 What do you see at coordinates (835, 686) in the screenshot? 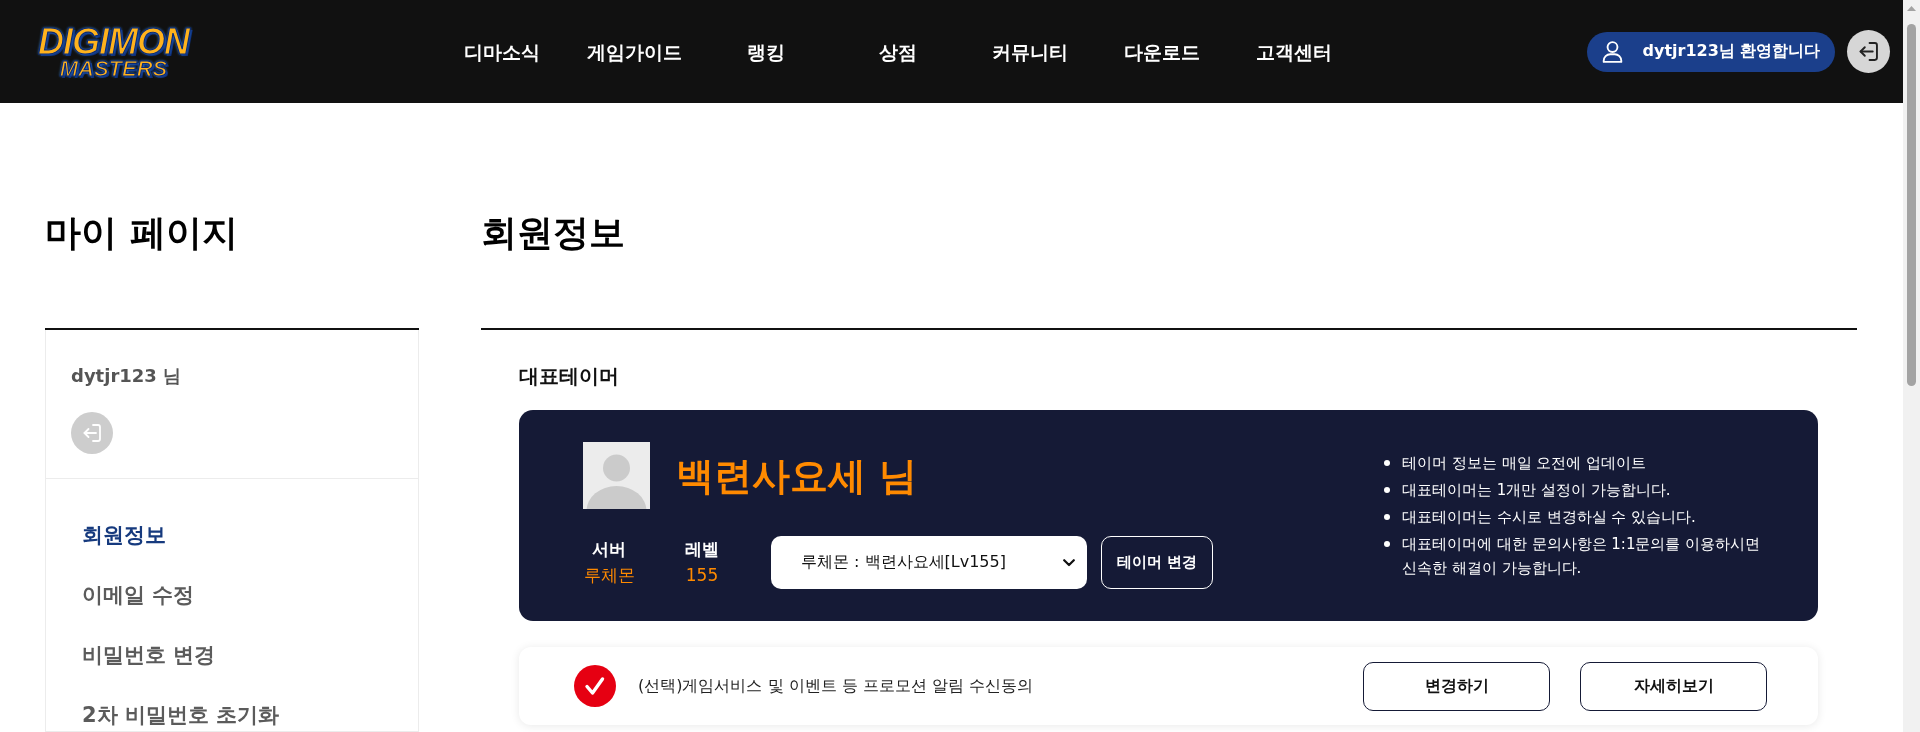
I see `consent-text: (선택)게임서비스 및 이벤트 등 프로모션 알림 수신동의` at bounding box center [835, 686].